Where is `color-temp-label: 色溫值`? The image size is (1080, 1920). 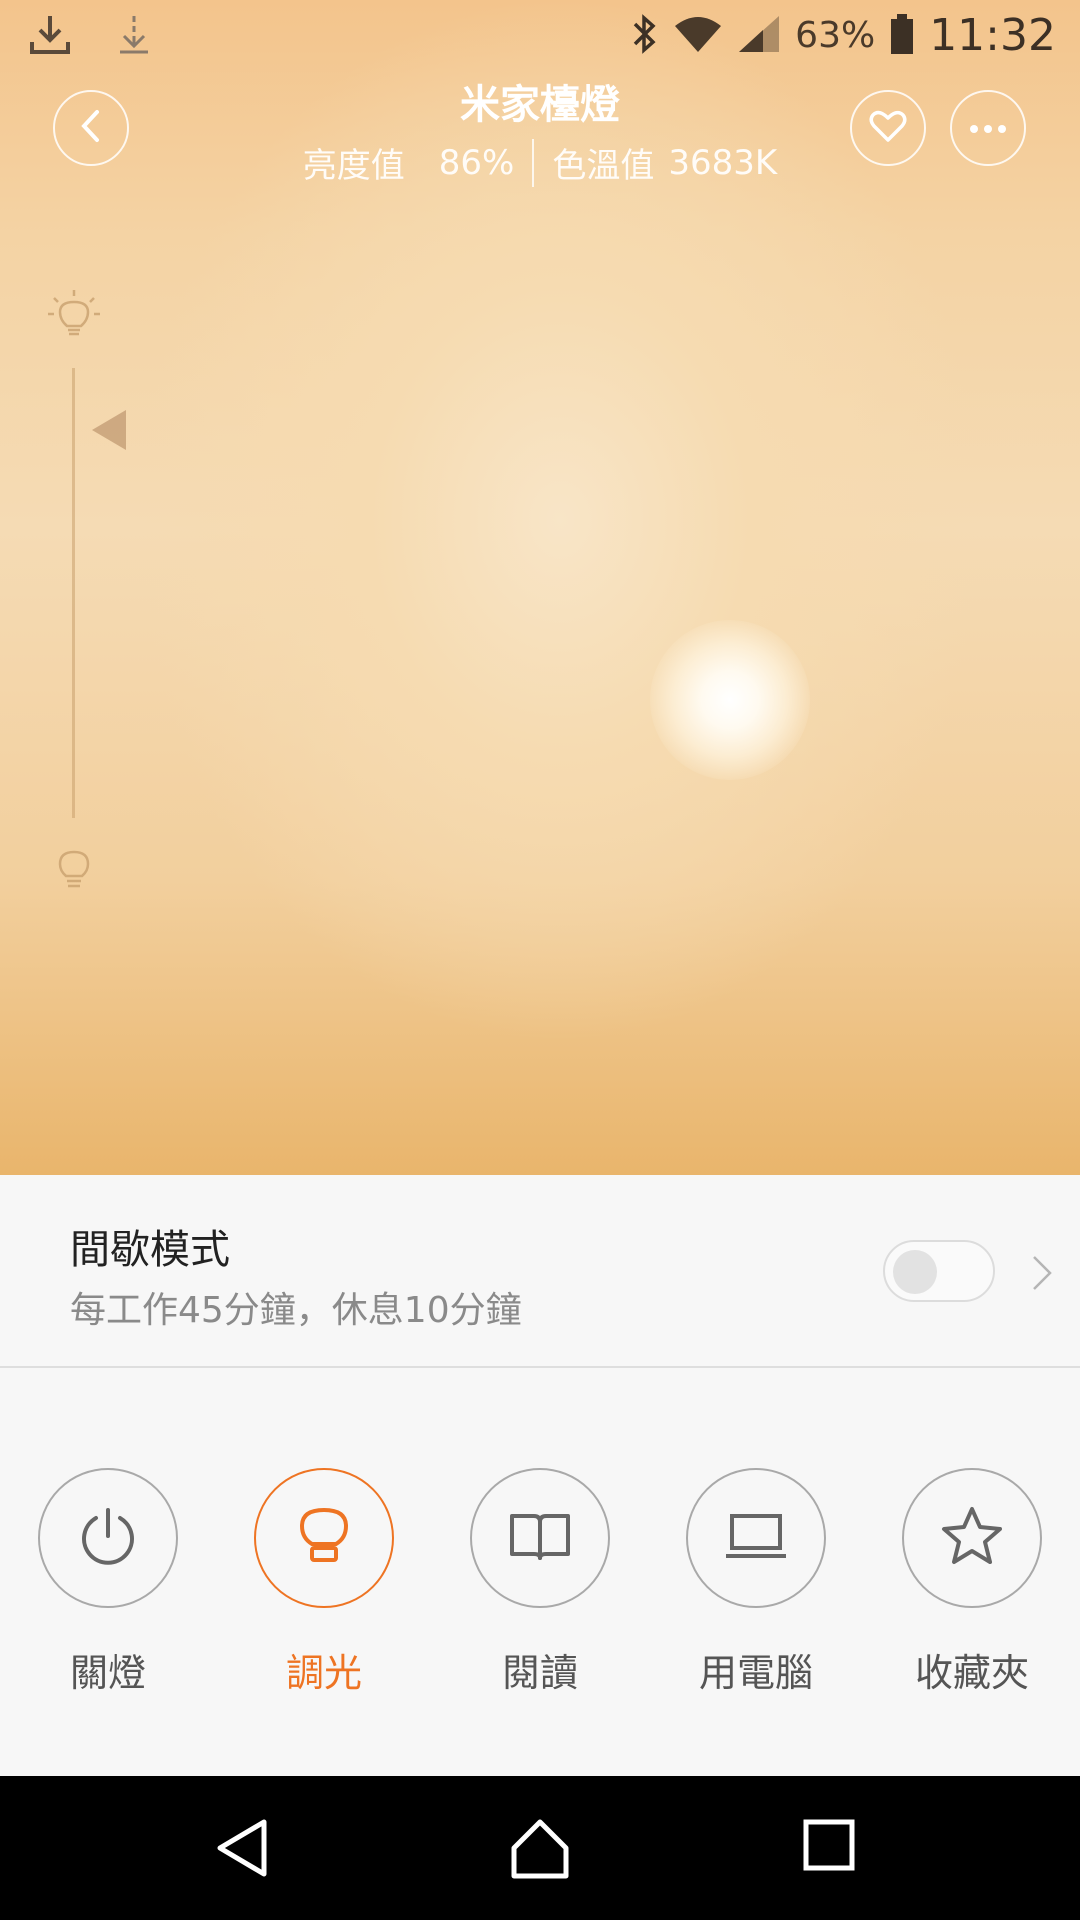
color-temp-label: 色溫值 is located at coordinates (603, 166).